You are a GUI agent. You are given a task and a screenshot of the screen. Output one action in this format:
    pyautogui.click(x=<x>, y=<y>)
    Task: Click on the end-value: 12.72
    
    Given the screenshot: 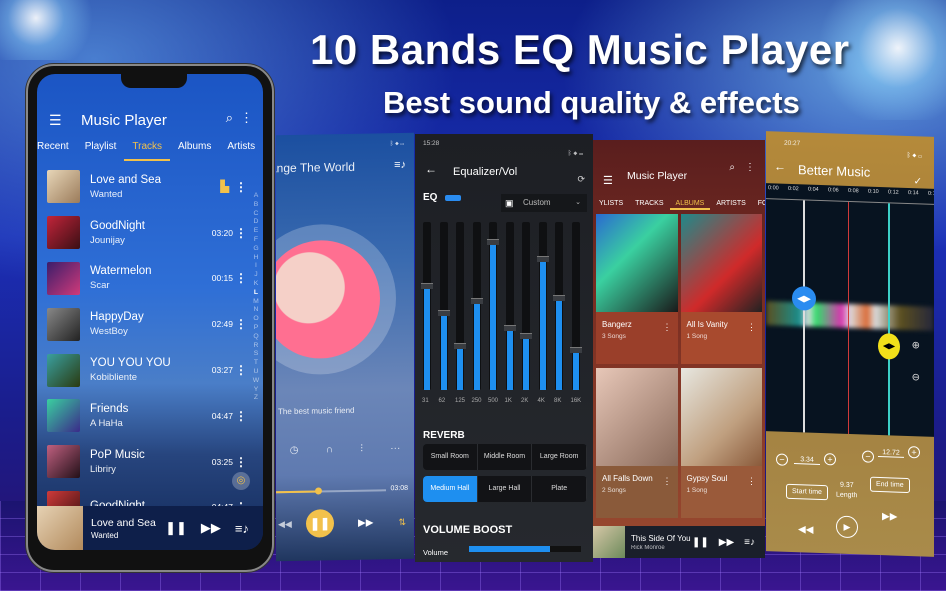 What is the action you would take?
    pyautogui.click(x=891, y=453)
    